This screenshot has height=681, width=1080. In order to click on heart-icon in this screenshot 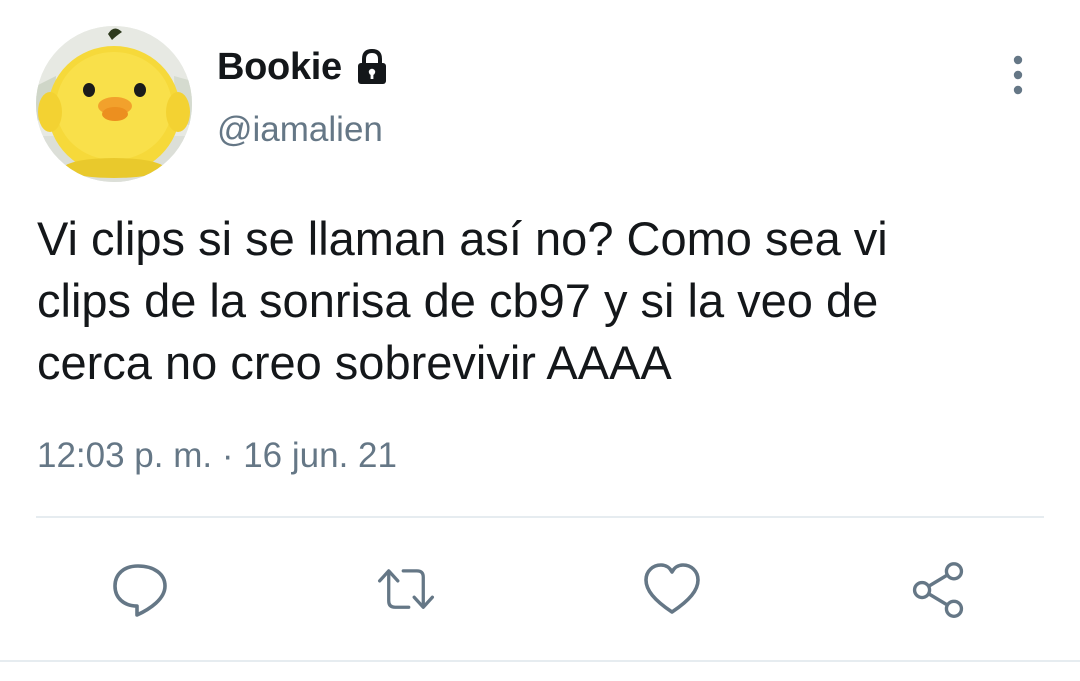, I will do `click(672, 588)`.